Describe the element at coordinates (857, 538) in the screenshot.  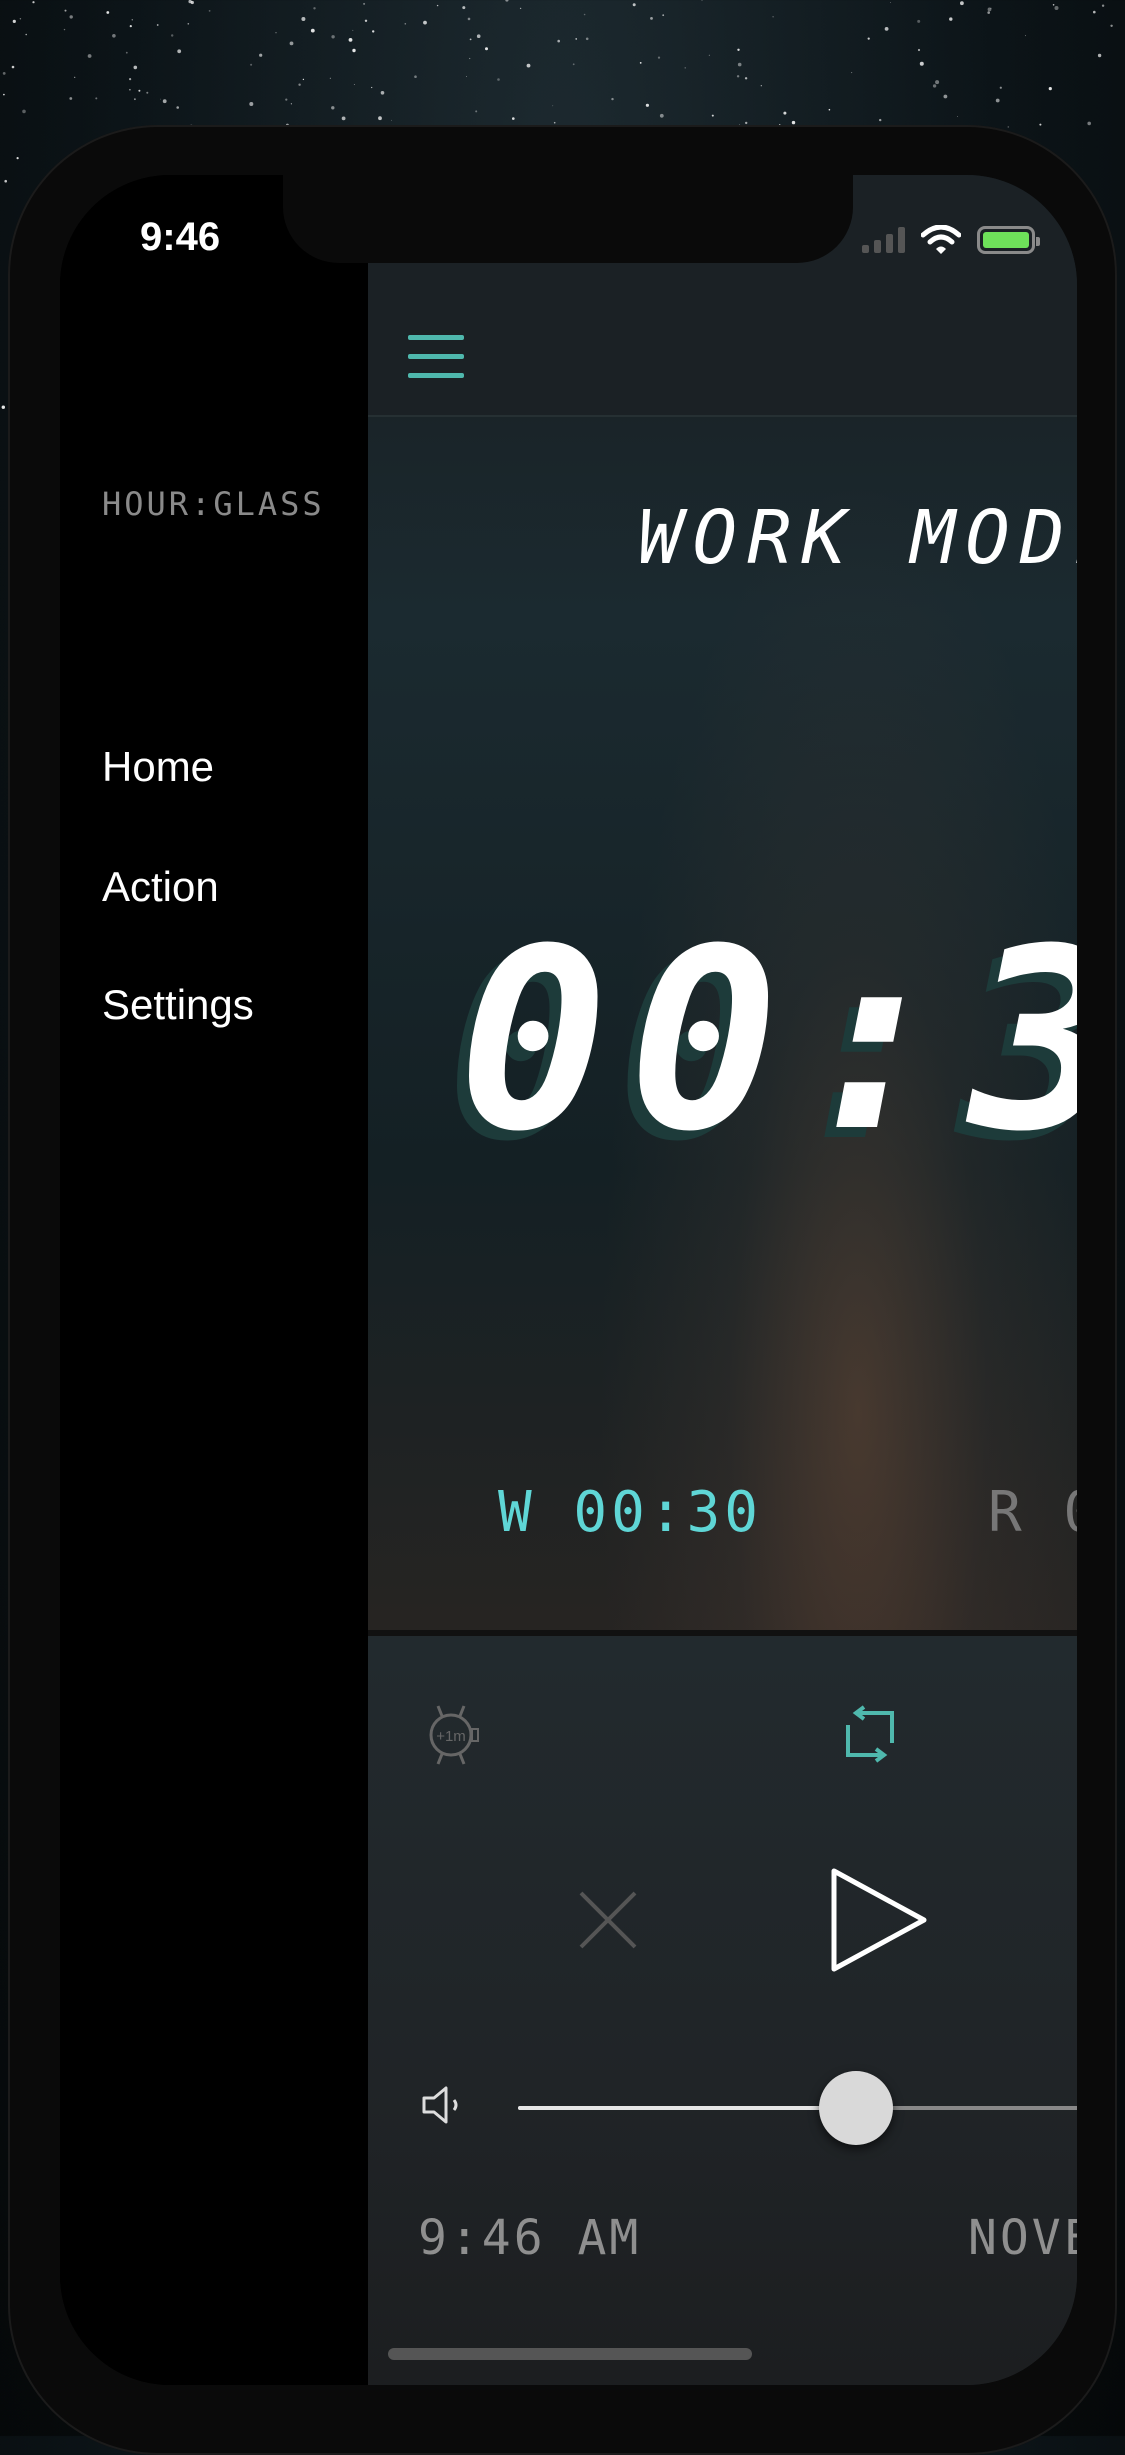
I see `mode-title: WORK MODE` at that location.